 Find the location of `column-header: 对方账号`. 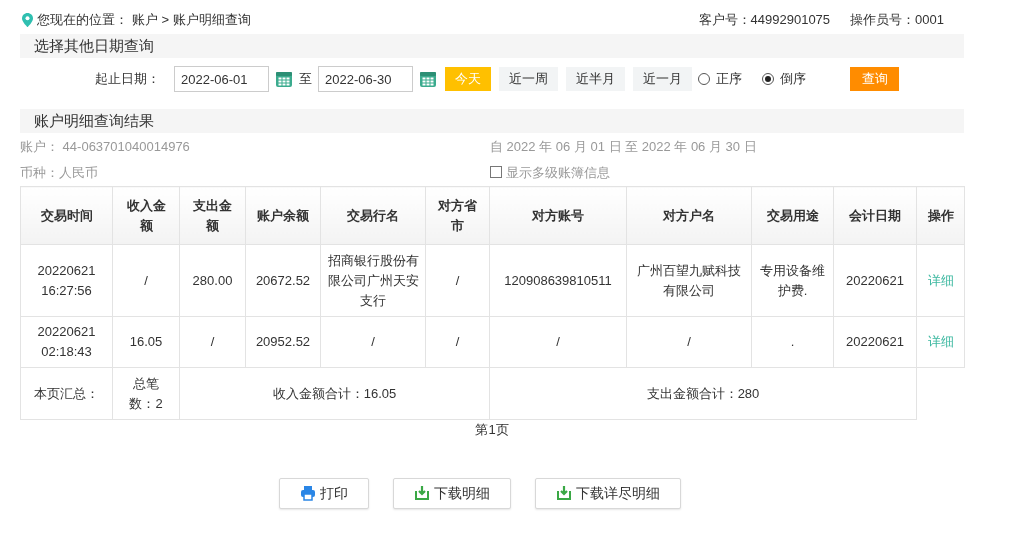

column-header: 对方账号 is located at coordinates (558, 215).